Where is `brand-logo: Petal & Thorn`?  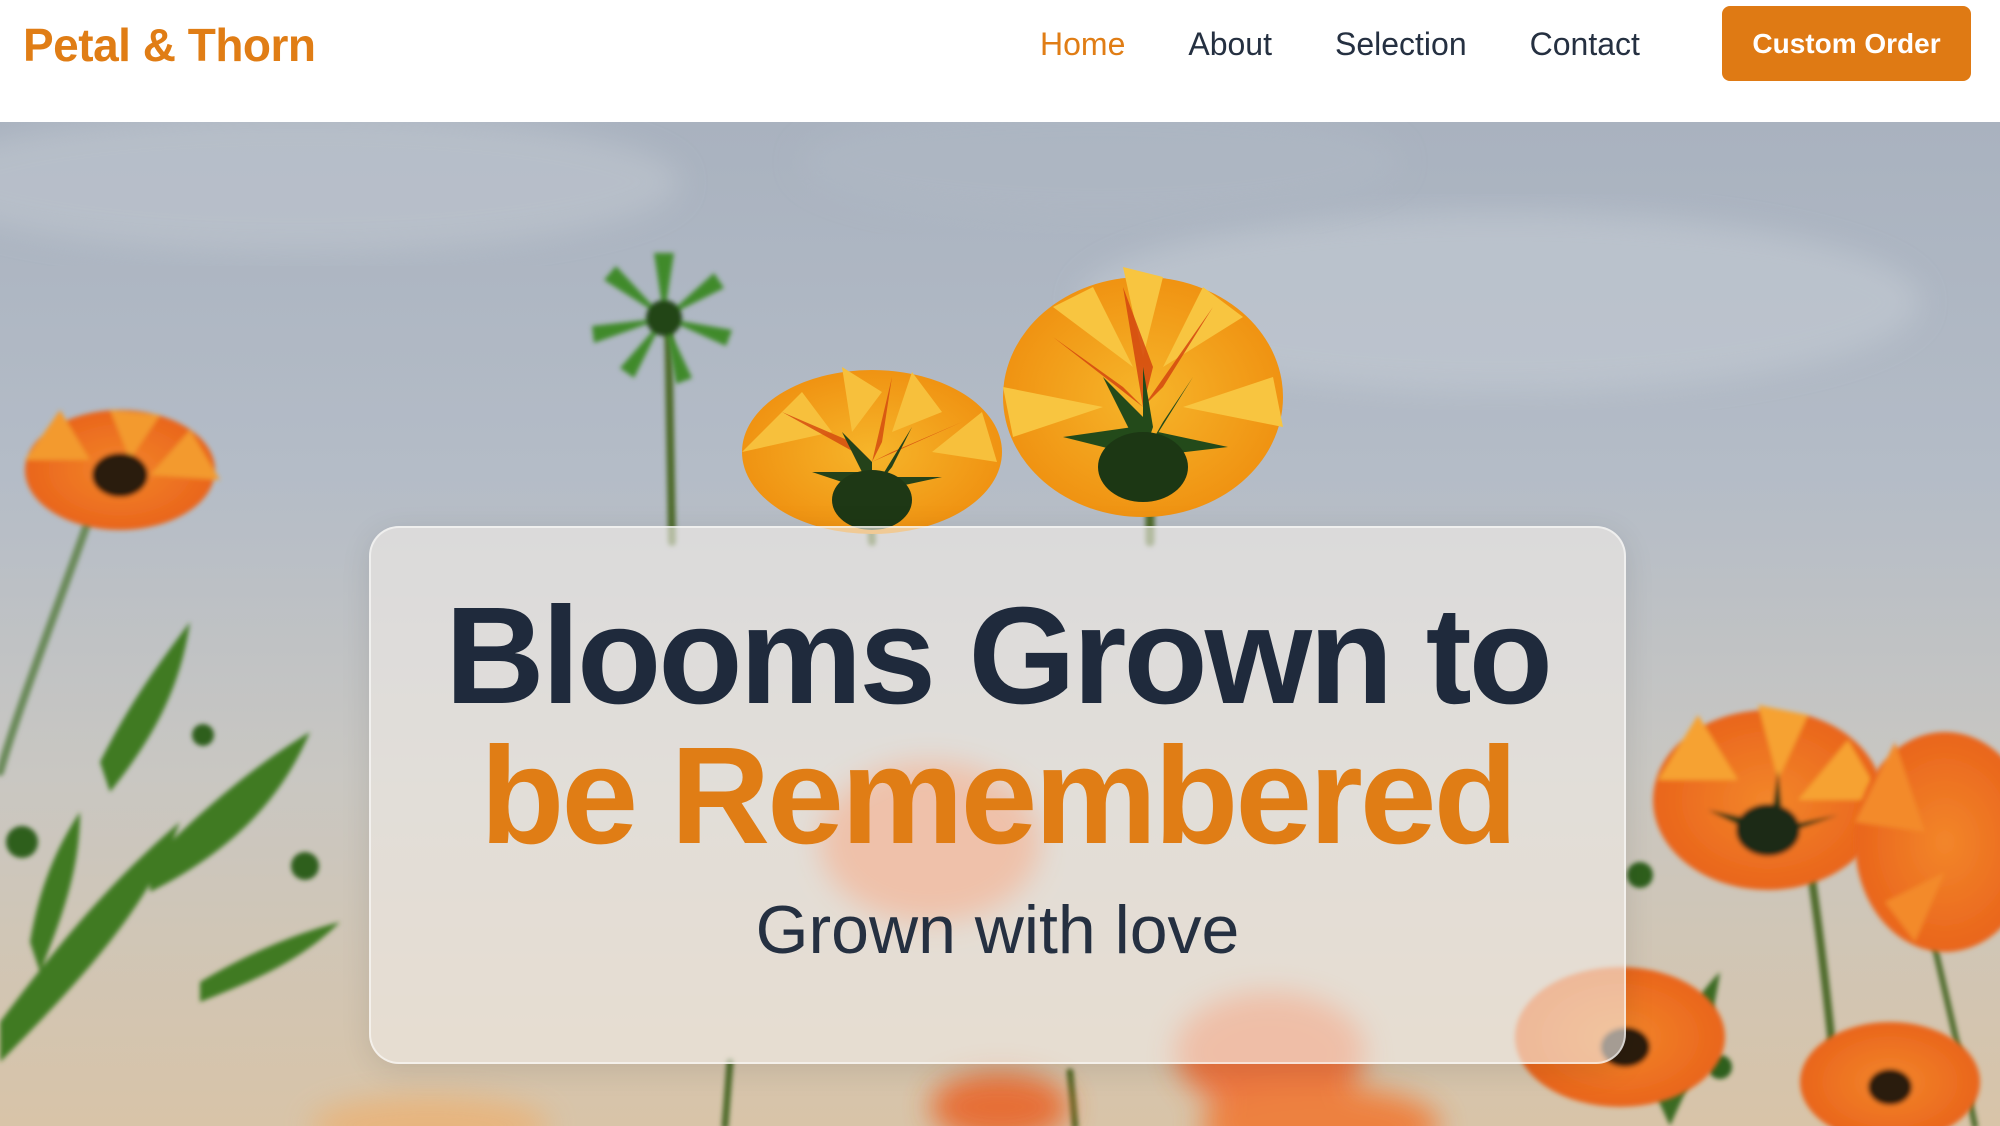 brand-logo: Petal & Thorn is located at coordinates (169, 45).